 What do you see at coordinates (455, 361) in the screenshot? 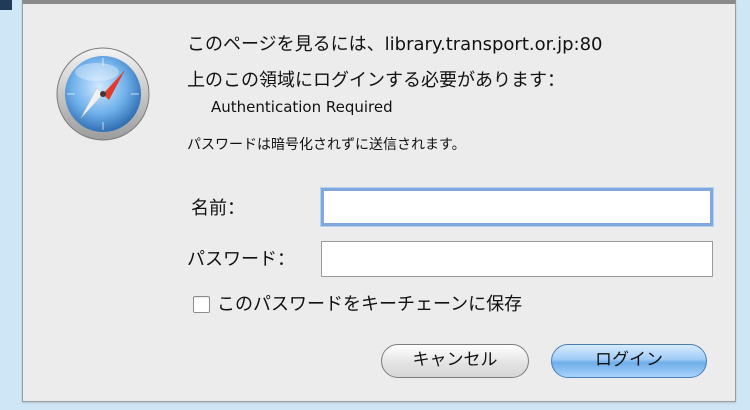
I see `cancel-button: キャンセル` at bounding box center [455, 361].